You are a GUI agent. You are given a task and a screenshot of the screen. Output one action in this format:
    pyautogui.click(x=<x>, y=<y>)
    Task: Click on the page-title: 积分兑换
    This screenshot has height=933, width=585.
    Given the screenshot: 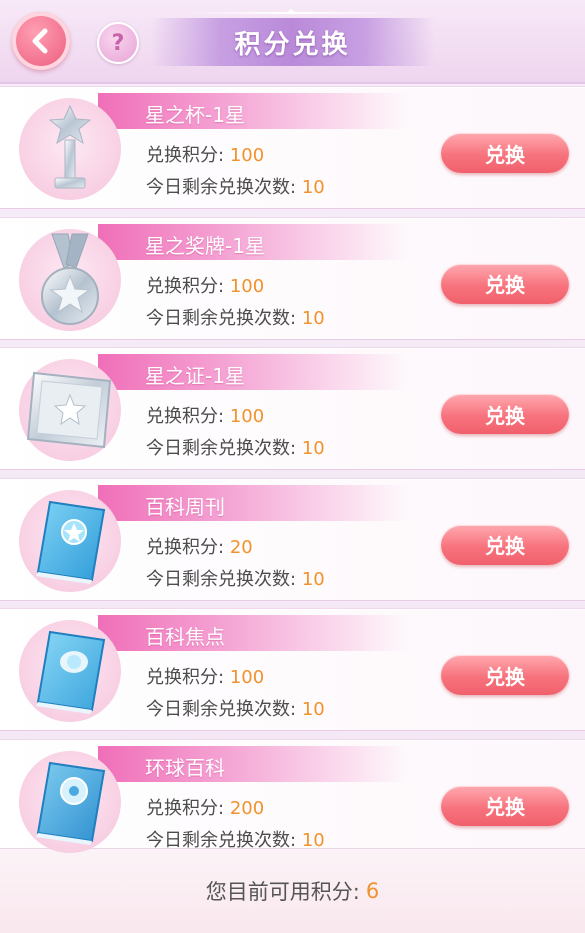 What is the action you would take?
    pyautogui.click(x=292, y=44)
    